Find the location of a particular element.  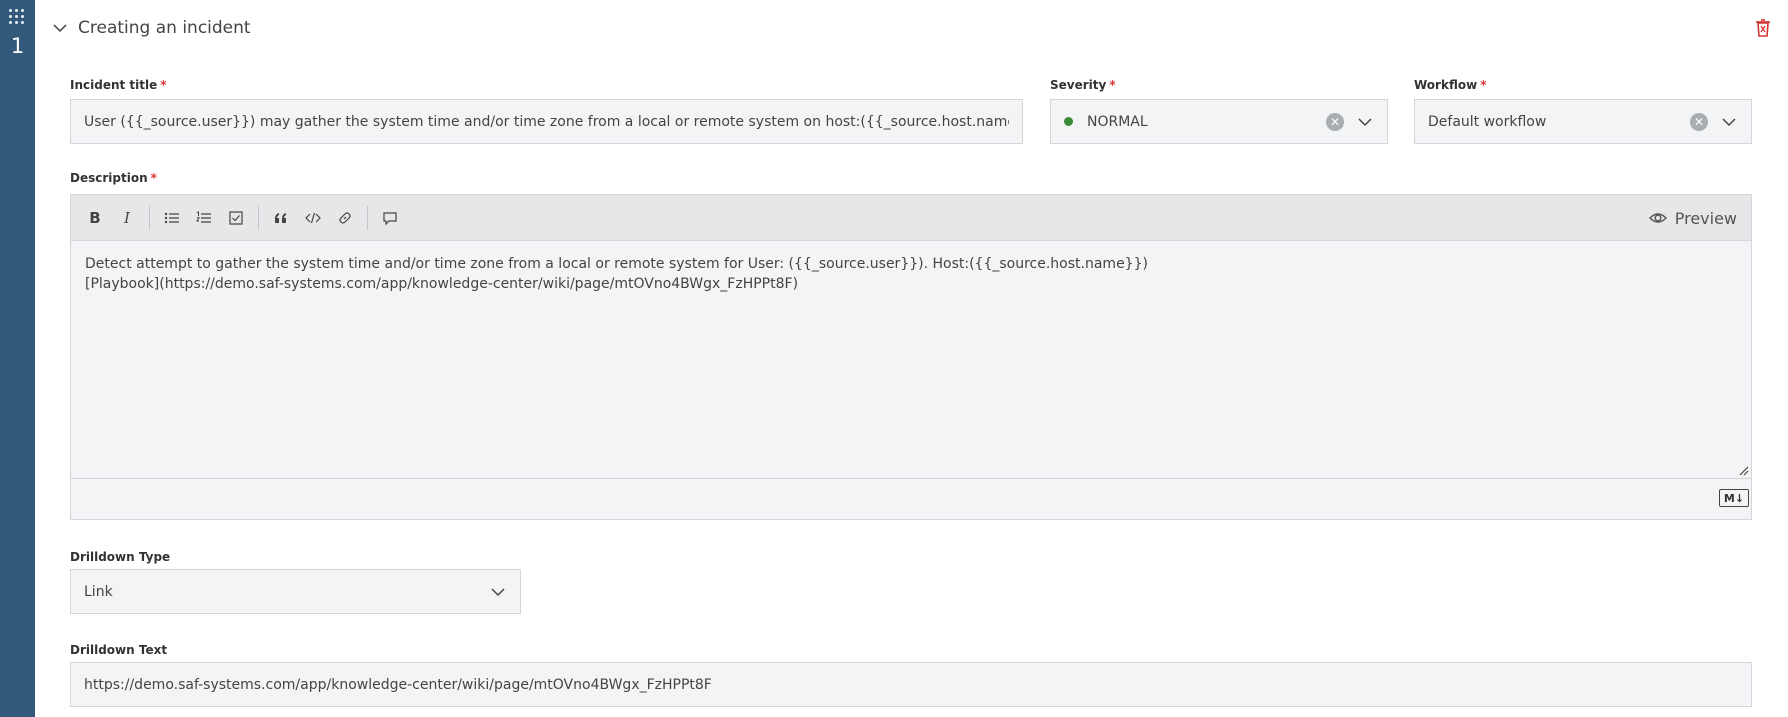

drag-grip-icon is located at coordinates (17, 17).